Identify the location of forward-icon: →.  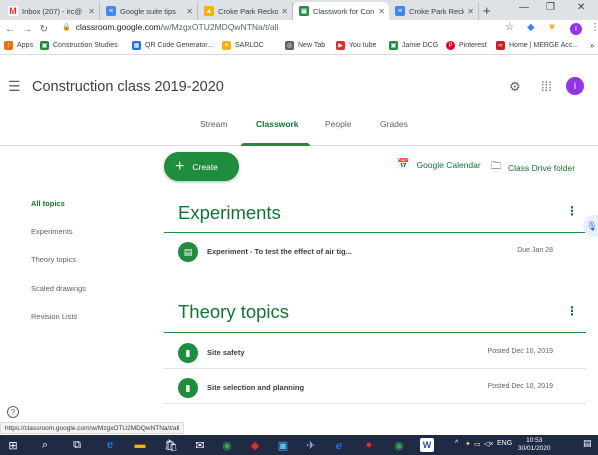
(27, 29).